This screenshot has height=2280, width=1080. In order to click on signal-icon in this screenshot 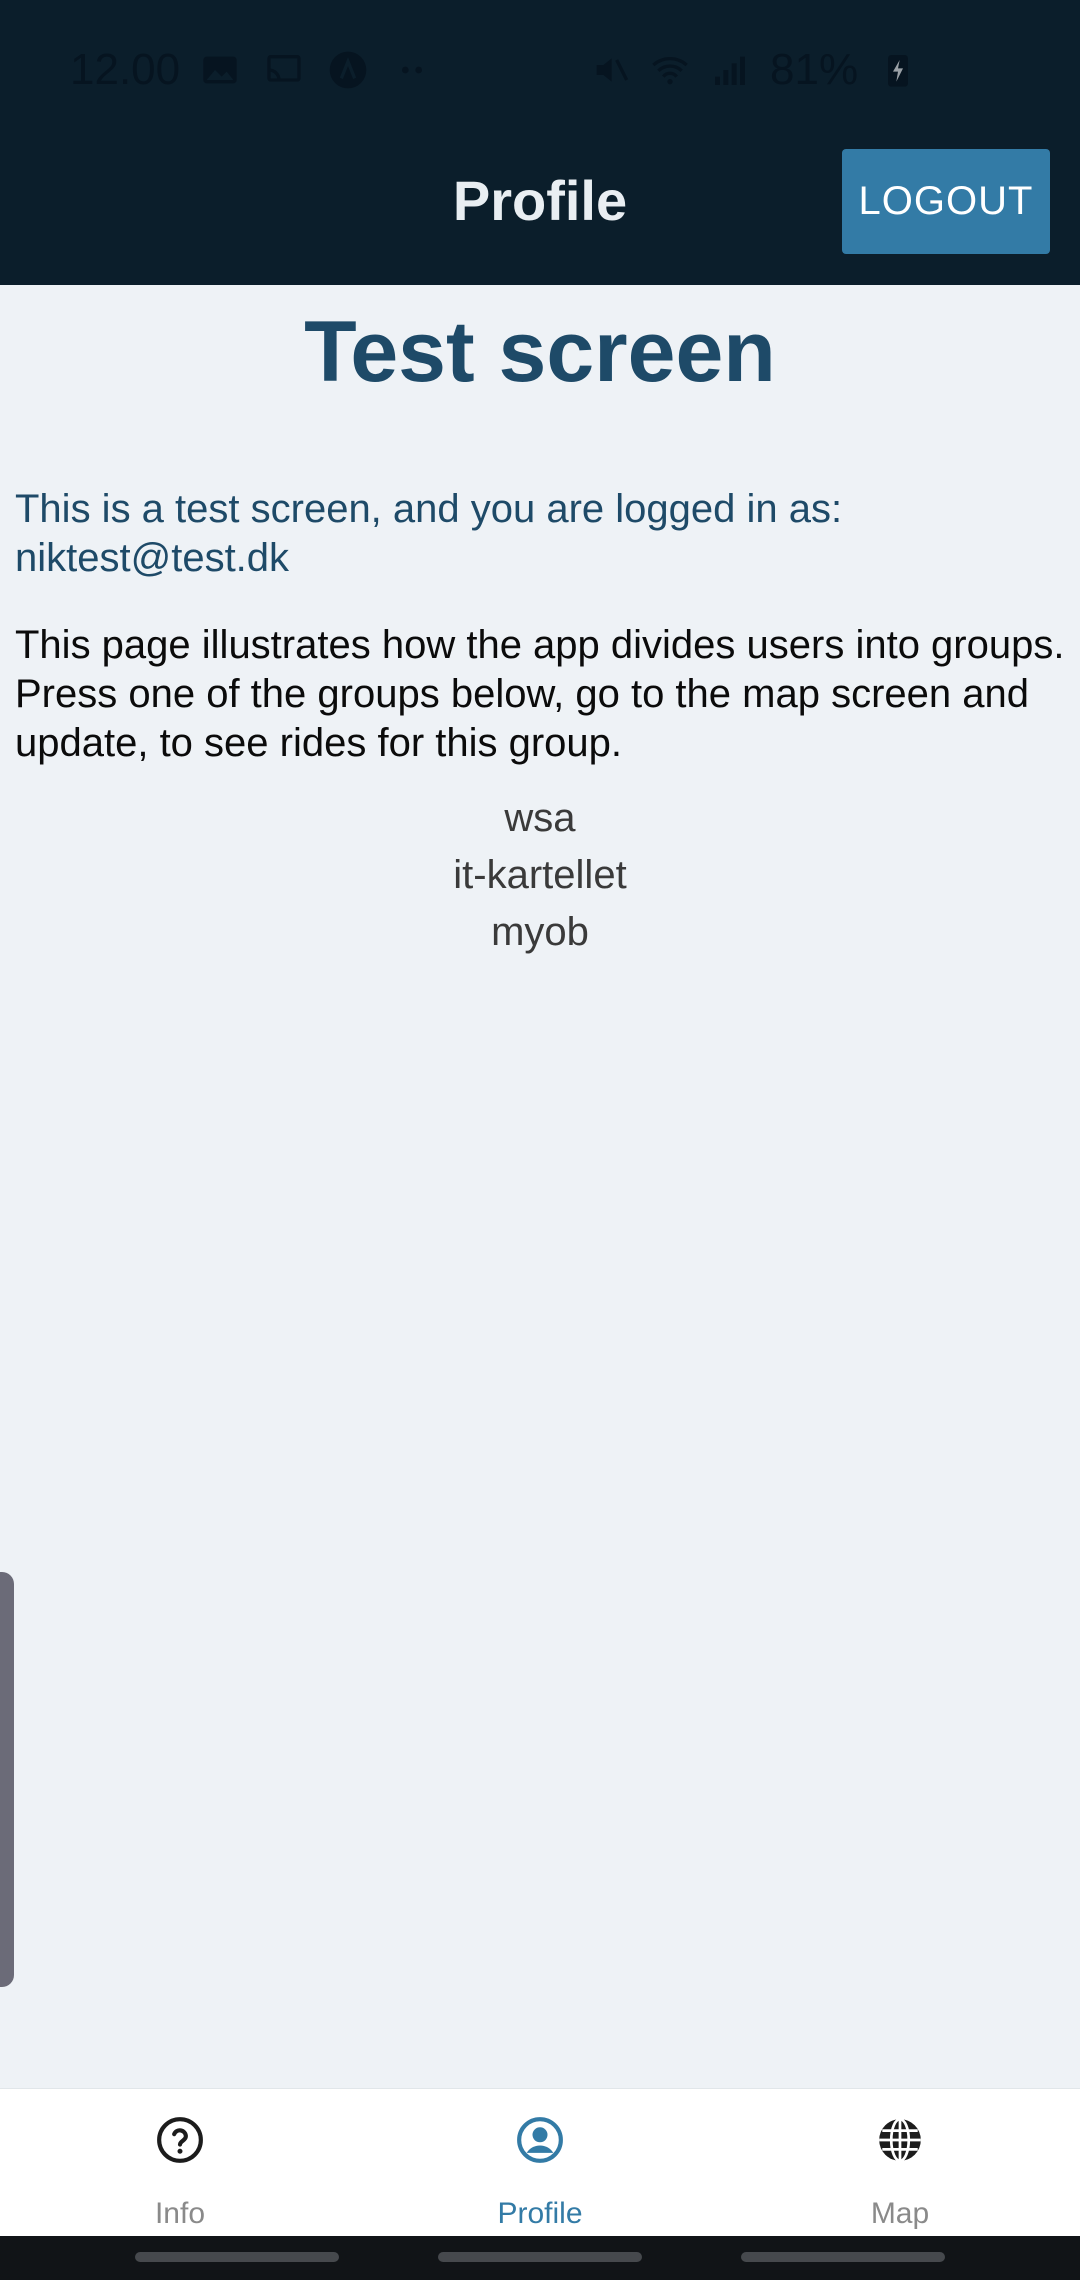, I will do `click(730, 70)`.